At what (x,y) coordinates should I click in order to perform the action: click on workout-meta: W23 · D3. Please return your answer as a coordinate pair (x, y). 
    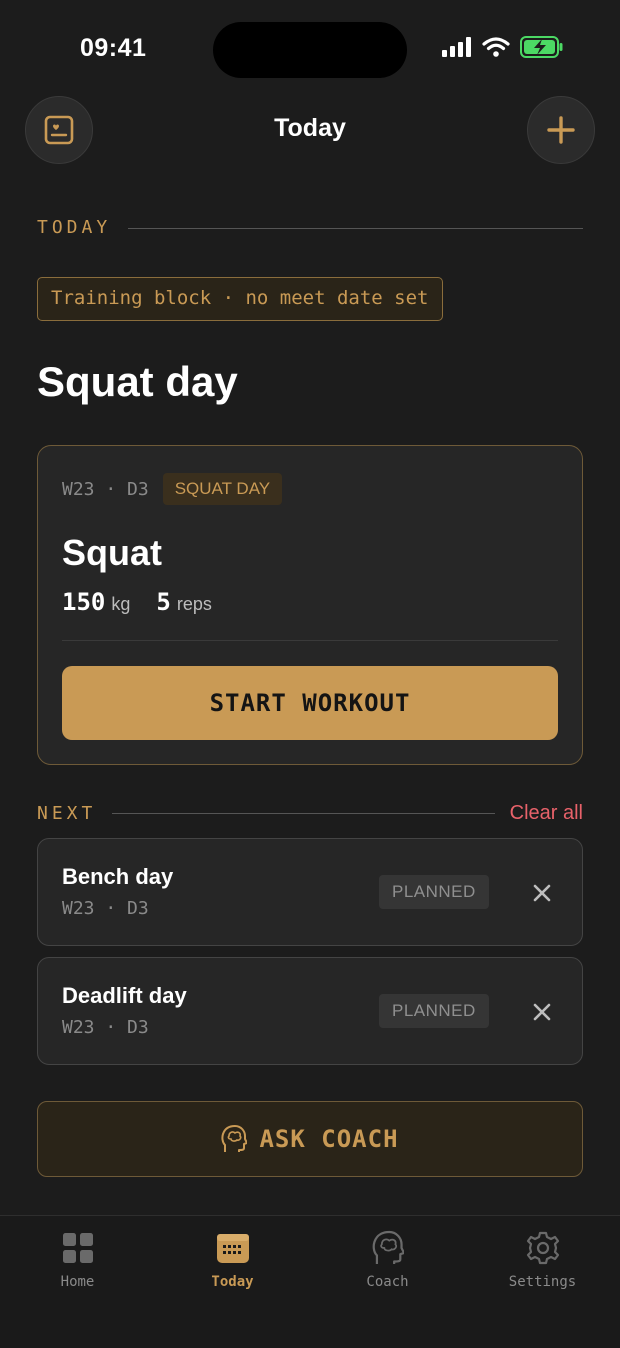
    Looking at the image, I should click on (105, 489).